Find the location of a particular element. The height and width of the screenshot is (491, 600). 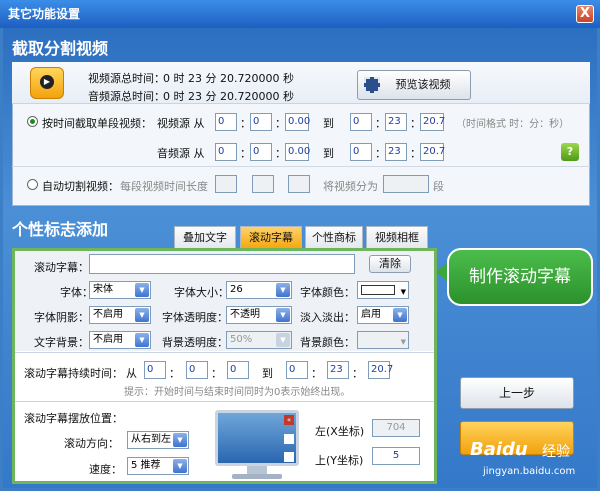

bg-color-picker: ▼ is located at coordinates (383, 340).